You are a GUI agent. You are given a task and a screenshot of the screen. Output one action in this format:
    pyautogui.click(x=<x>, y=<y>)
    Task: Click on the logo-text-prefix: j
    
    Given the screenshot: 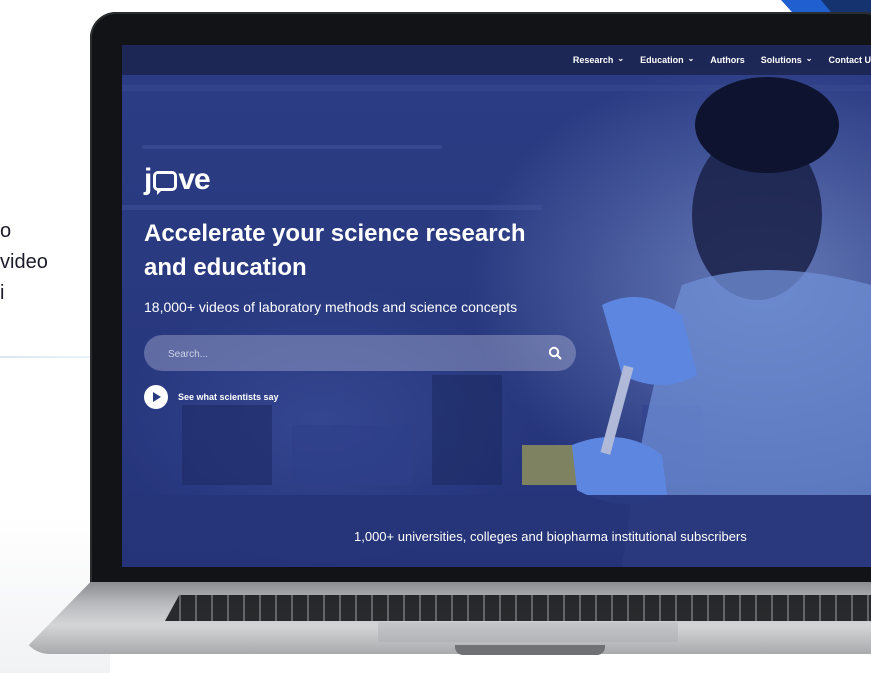 What is the action you would take?
    pyautogui.click(x=148, y=179)
    